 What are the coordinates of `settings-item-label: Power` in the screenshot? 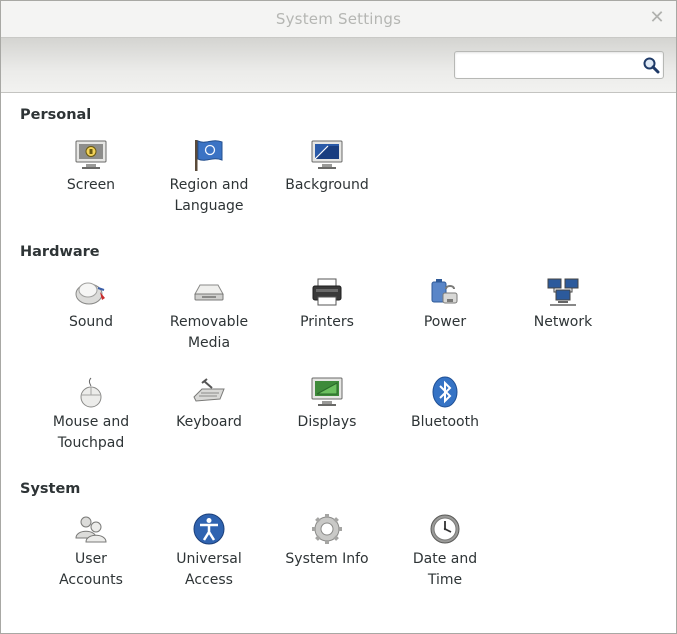 It's located at (445, 322).